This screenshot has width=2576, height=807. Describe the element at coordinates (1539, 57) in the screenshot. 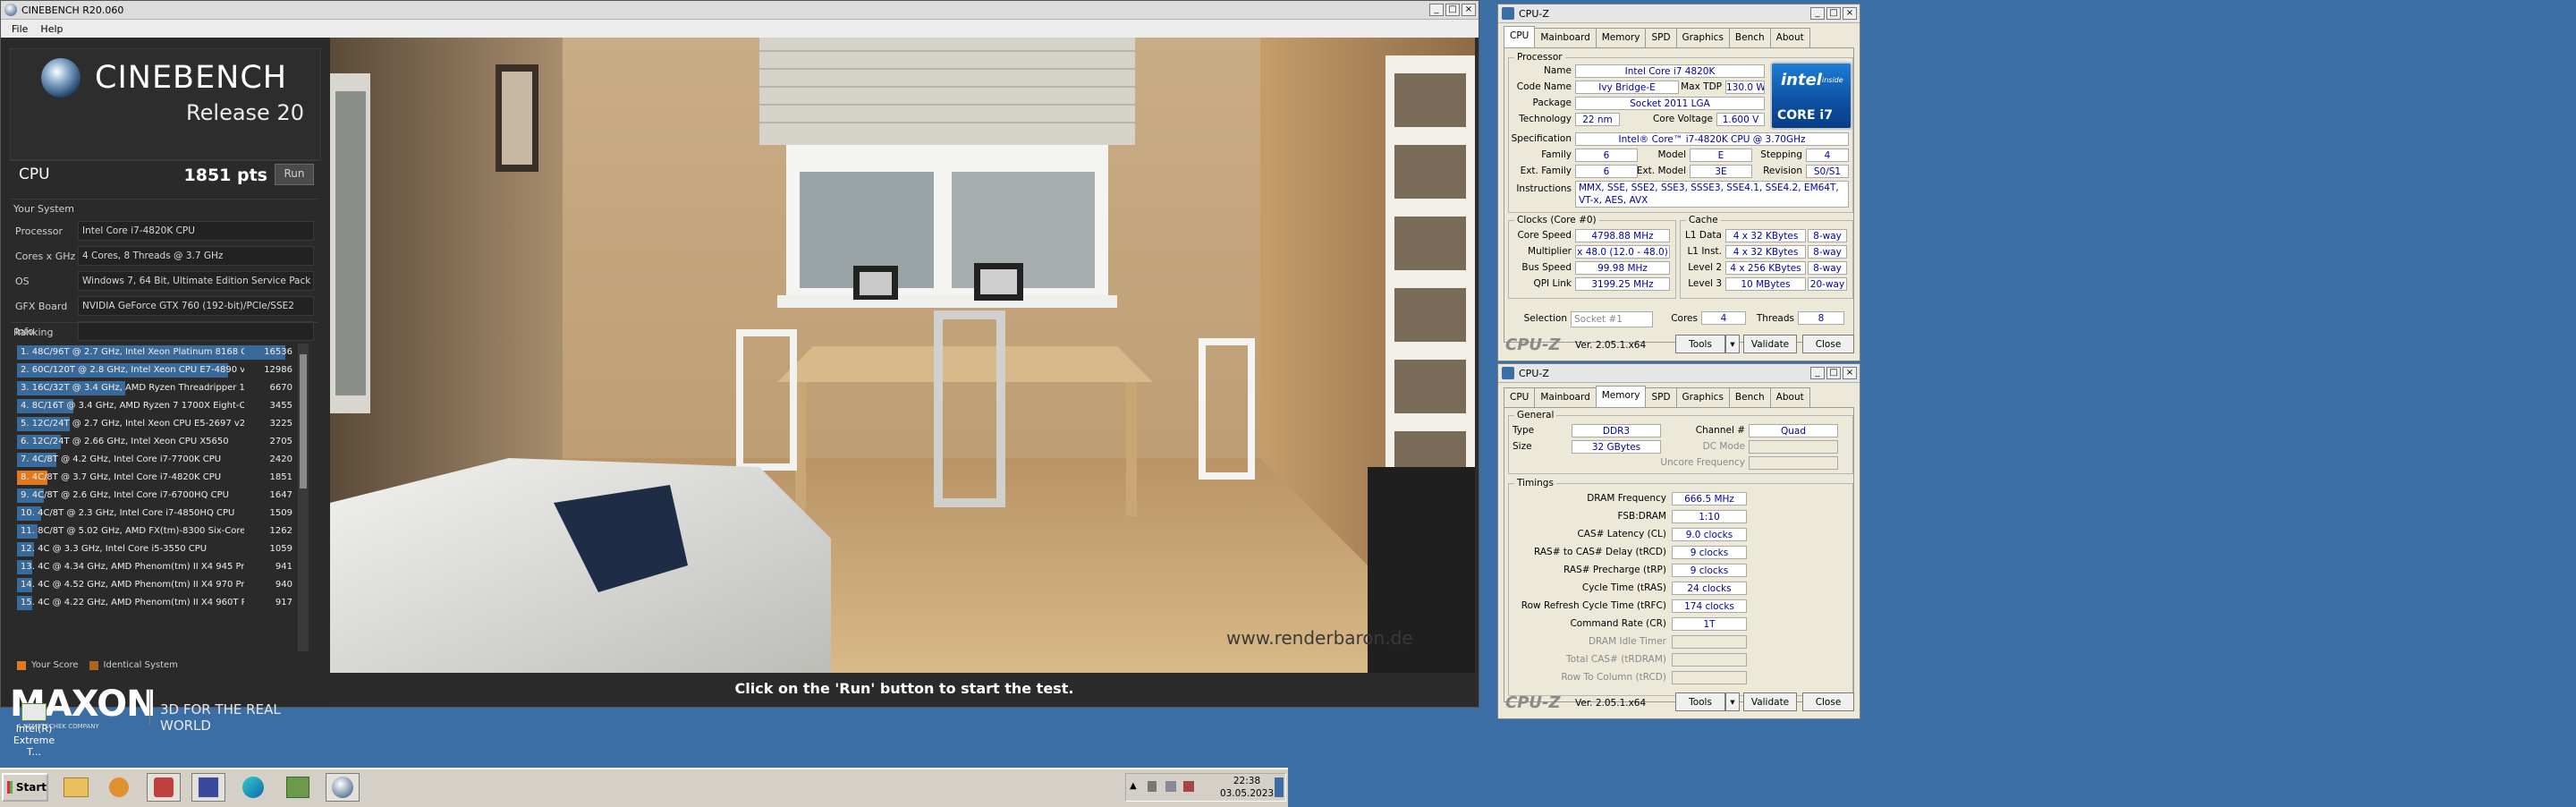

I see `processor-heading: Processor` at that location.